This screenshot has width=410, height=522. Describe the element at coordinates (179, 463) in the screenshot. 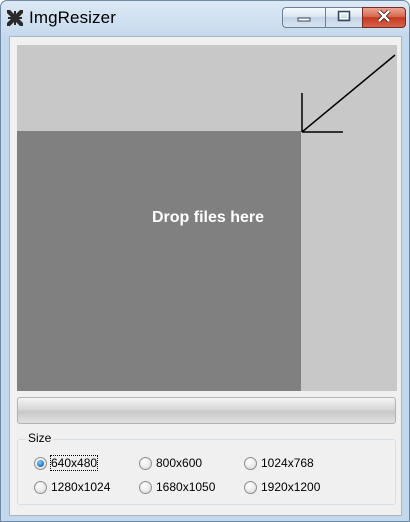

I see `radio-label: 800x600` at that location.